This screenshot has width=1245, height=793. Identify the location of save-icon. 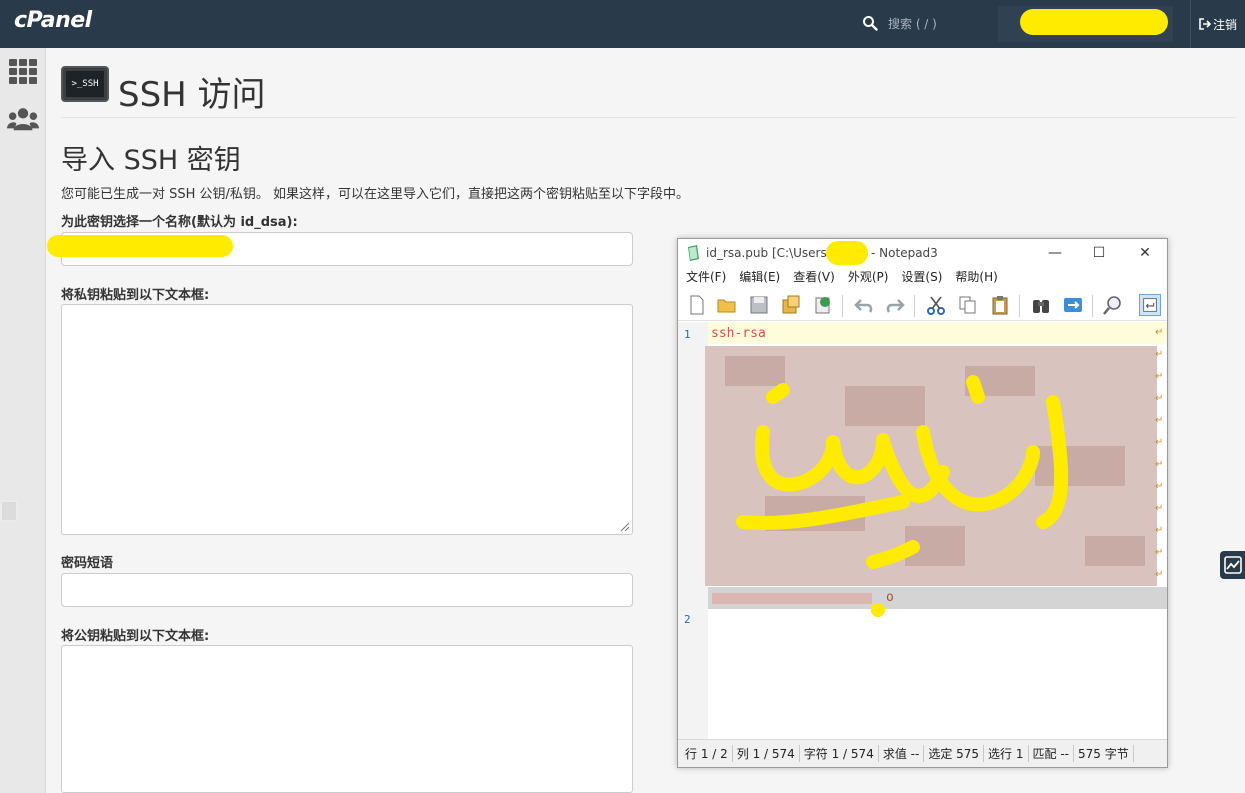
(759, 305).